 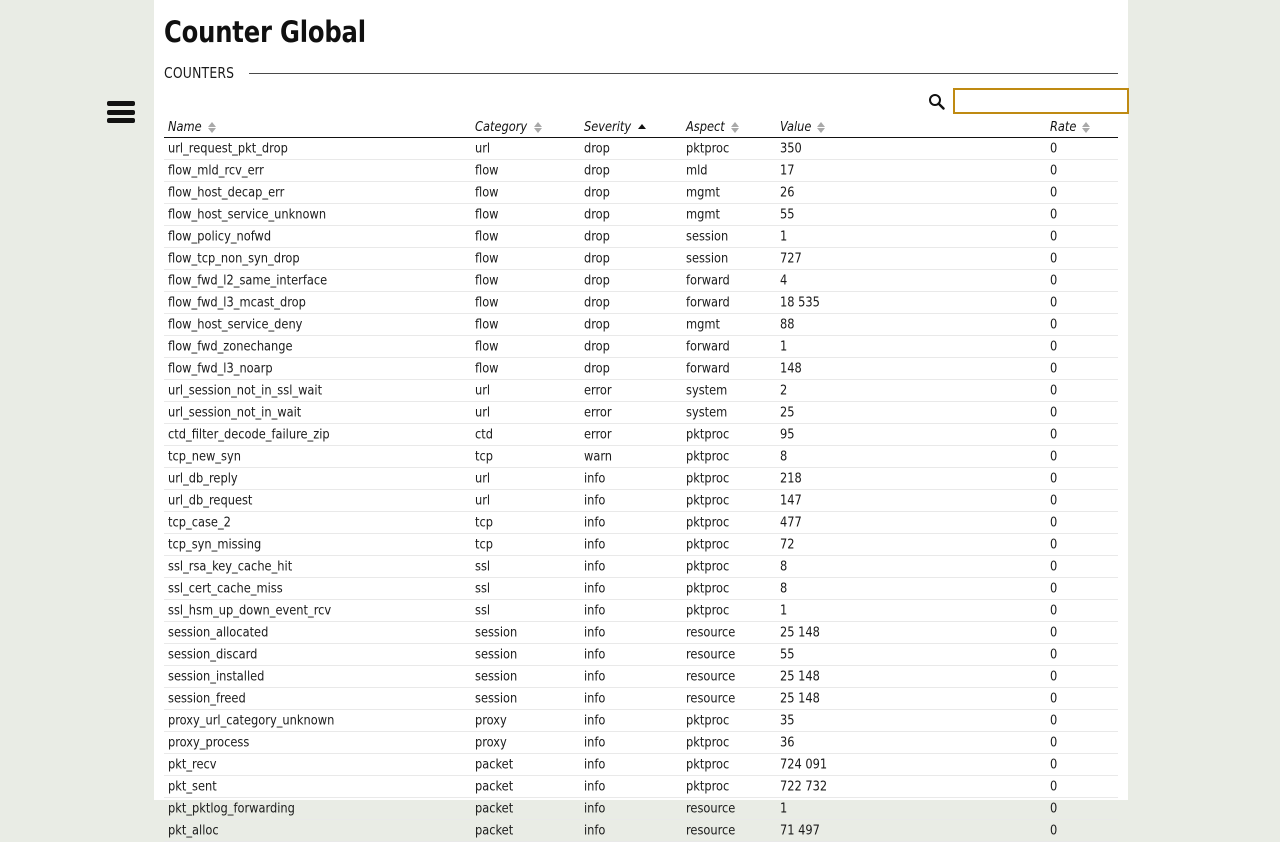 I want to click on table-row: flow_host_service_deny flow drop mgmt 88 0, so click(x=641, y=325).